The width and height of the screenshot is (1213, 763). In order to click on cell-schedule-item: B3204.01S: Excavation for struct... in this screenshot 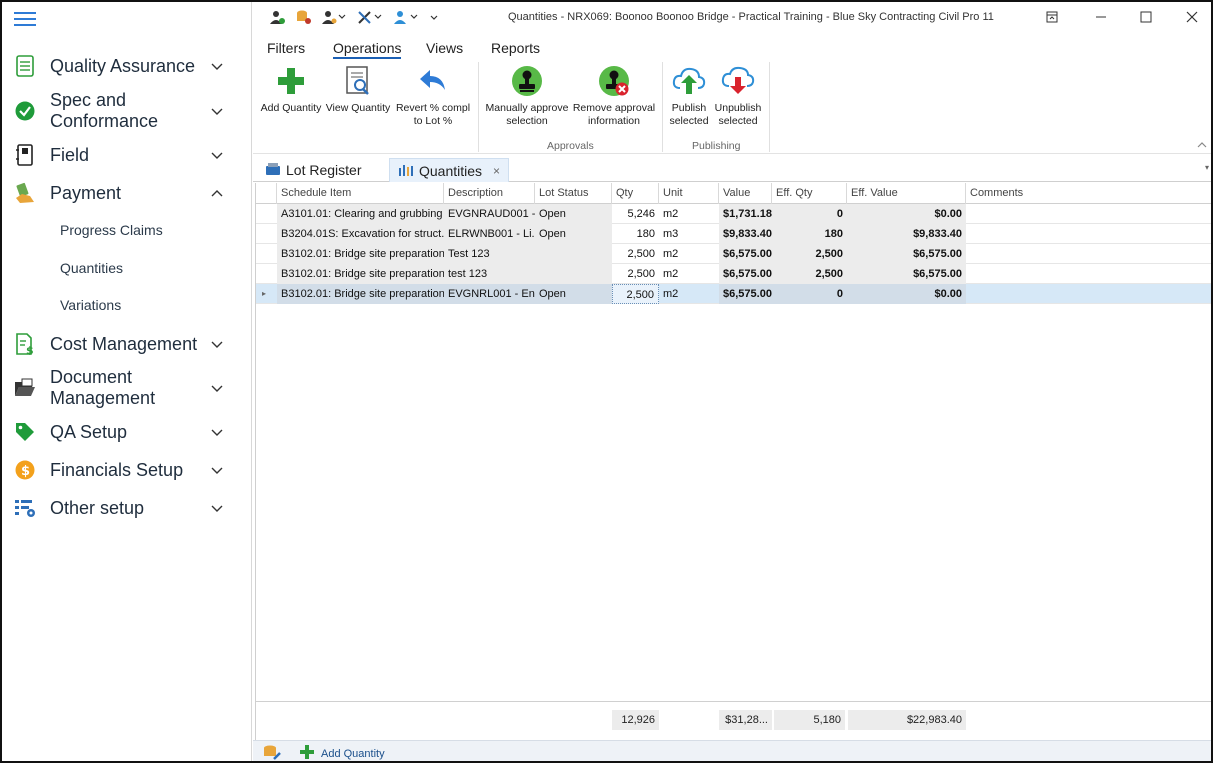, I will do `click(360, 234)`.